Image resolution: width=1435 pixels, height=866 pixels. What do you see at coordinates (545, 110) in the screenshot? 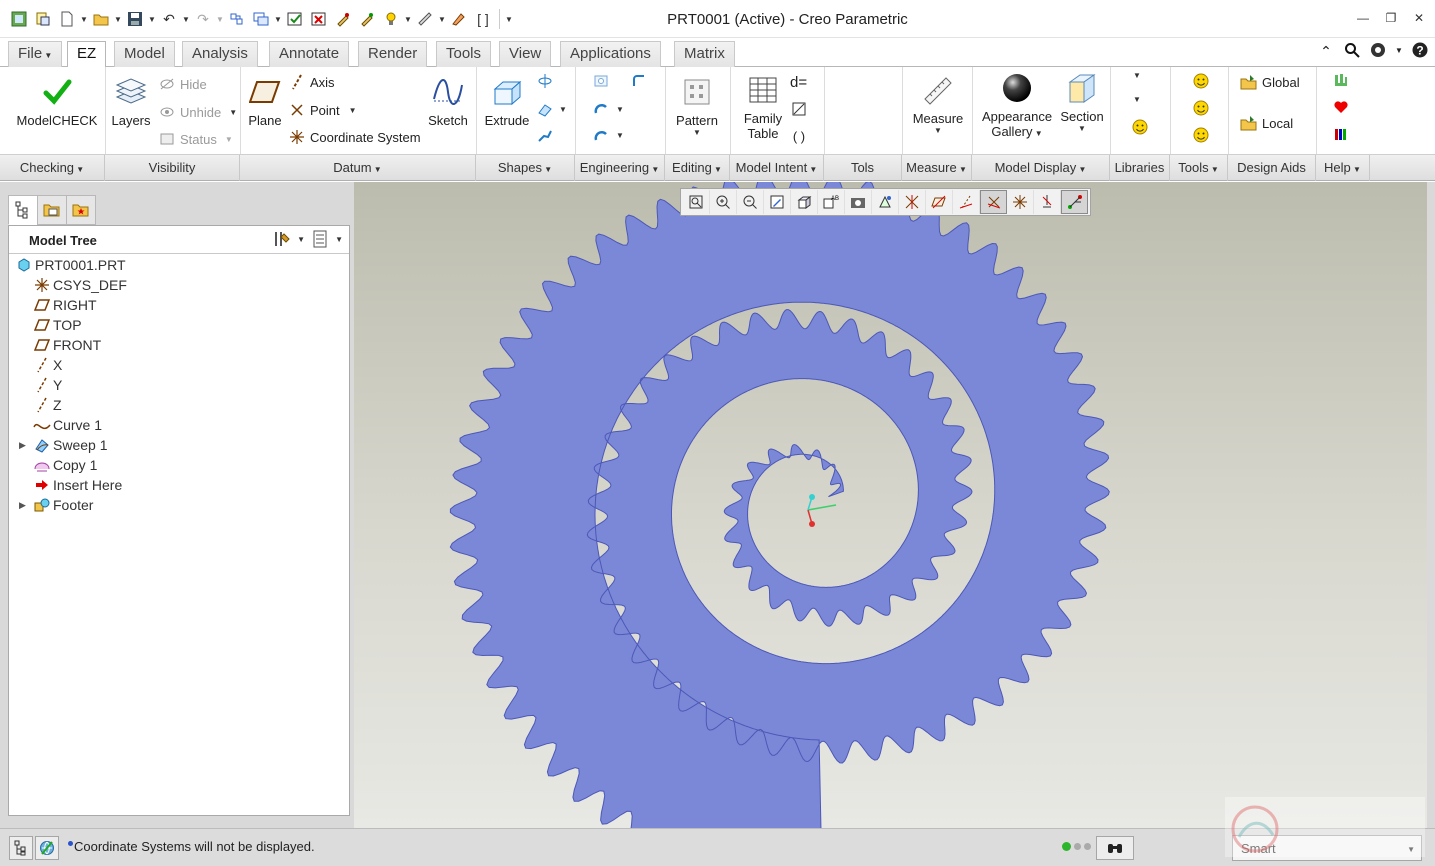
I see `sweep-tool-icon` at bounding box center [545, 110].